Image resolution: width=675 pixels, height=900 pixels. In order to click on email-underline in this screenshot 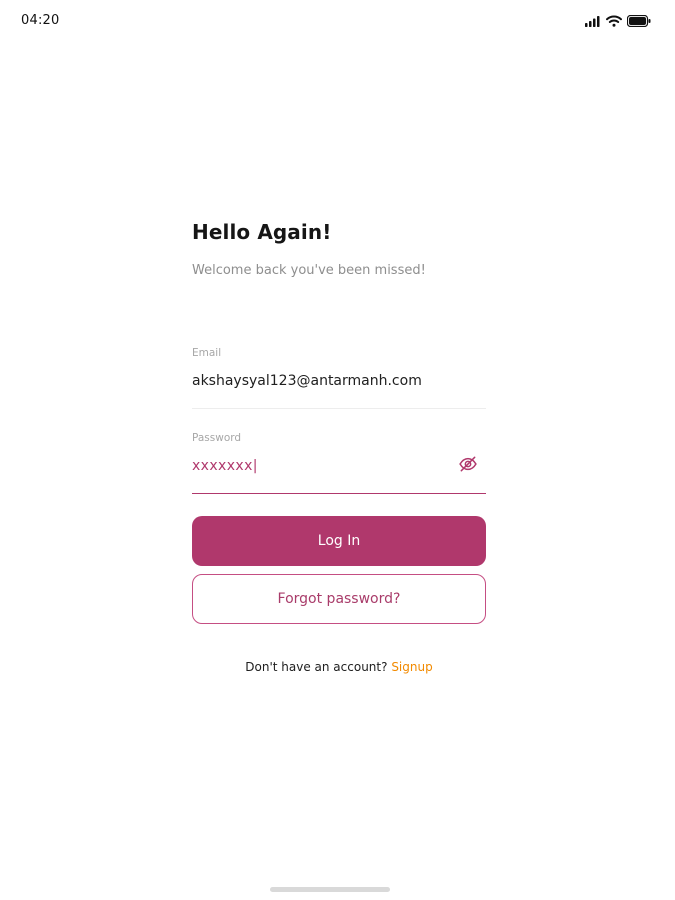, I will do `click(339, 408)`.